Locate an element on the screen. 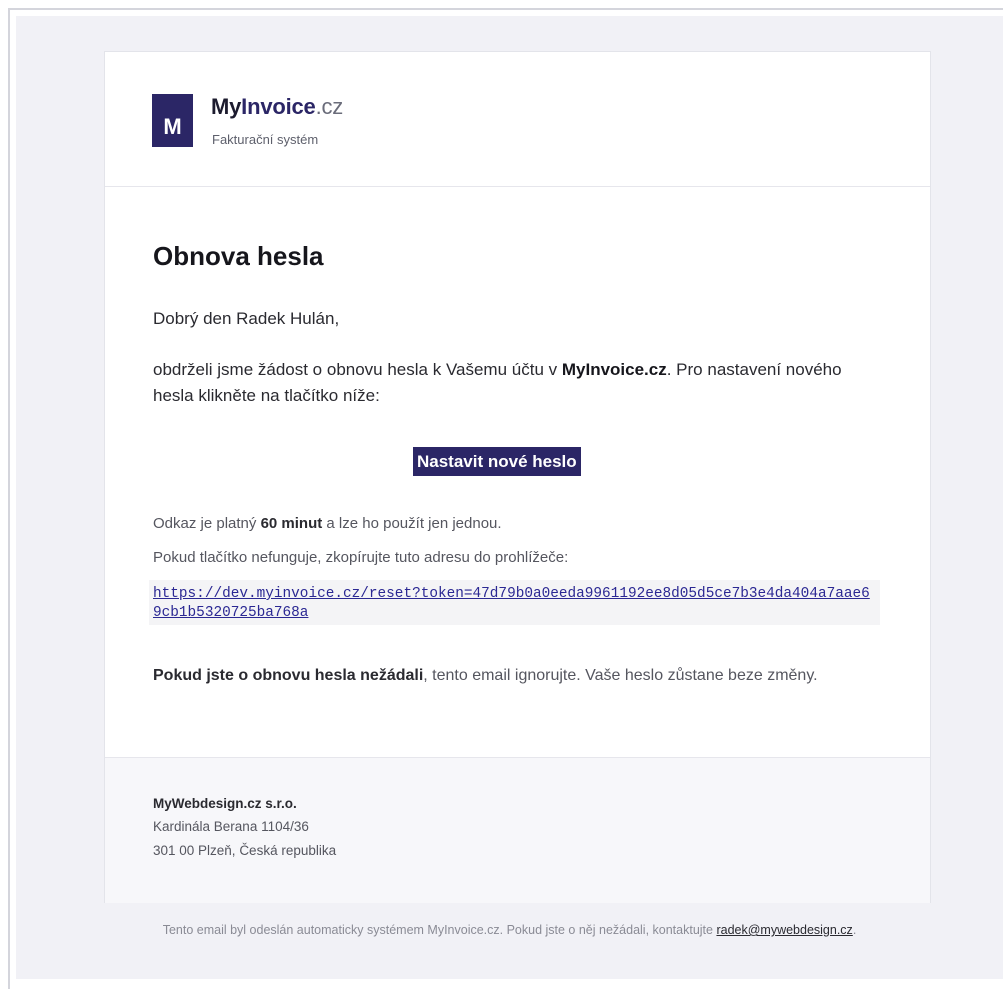 The image size is (1003, 989). address-line-2: 301 00 Plzeň, Česká republika is located at coordinates (245, 850).